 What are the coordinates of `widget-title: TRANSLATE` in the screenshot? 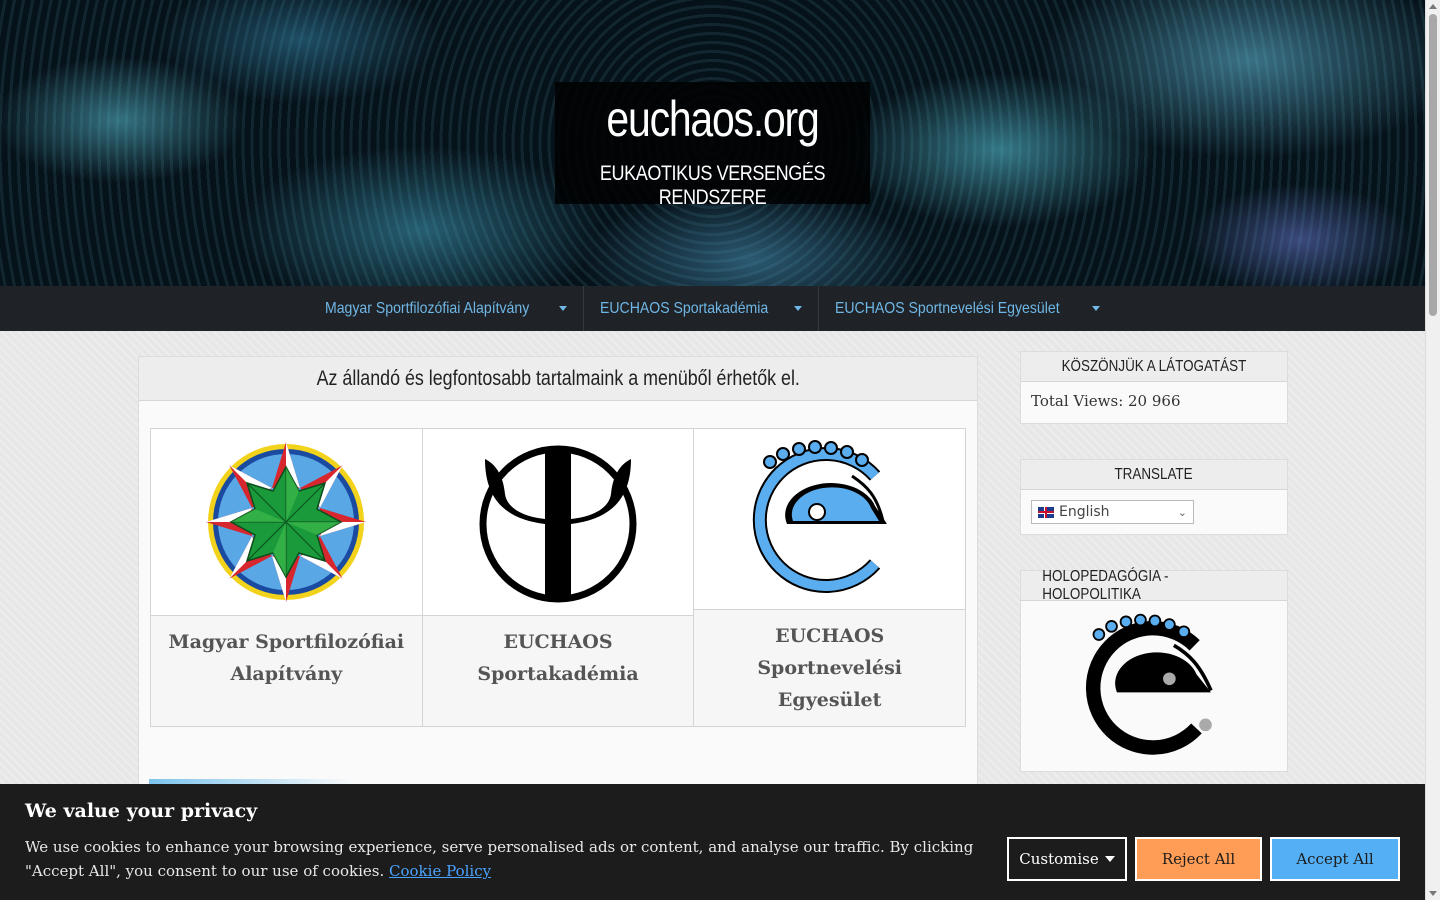 It's located at (1154, 475).